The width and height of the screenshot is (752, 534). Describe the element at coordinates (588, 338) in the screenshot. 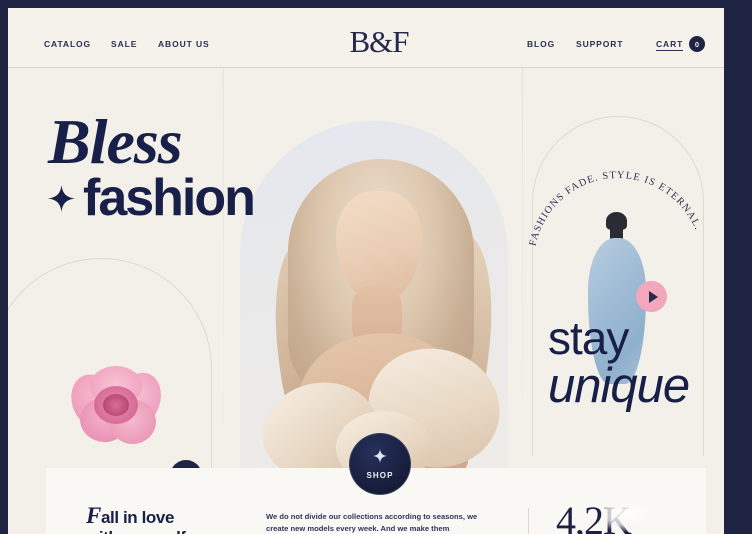

I see `stay-unique-line1: stay` at that location.